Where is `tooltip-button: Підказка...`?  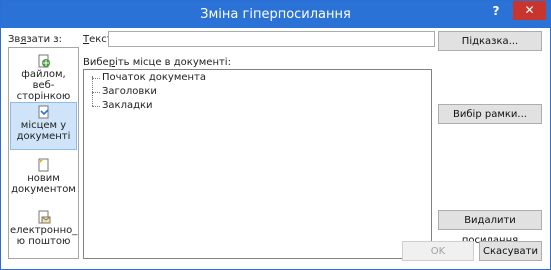 tooltip-button: Підказка... is located at coordinates (490, 41).